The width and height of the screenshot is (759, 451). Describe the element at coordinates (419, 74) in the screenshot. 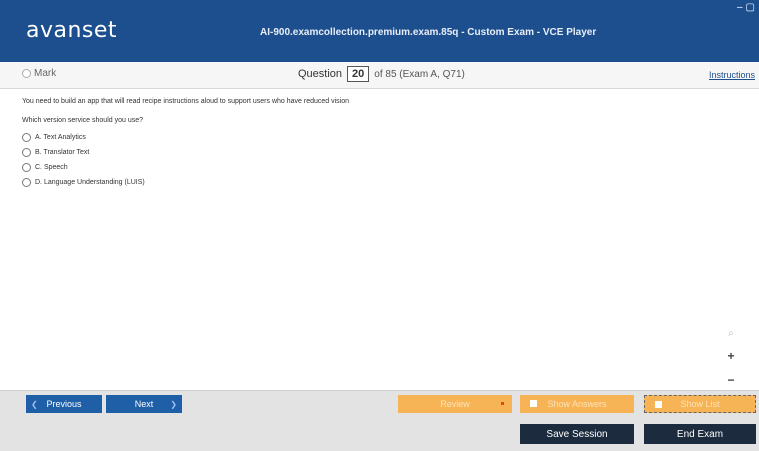

I see `question-count: of 85 (Exam A, Q71)` at that location.